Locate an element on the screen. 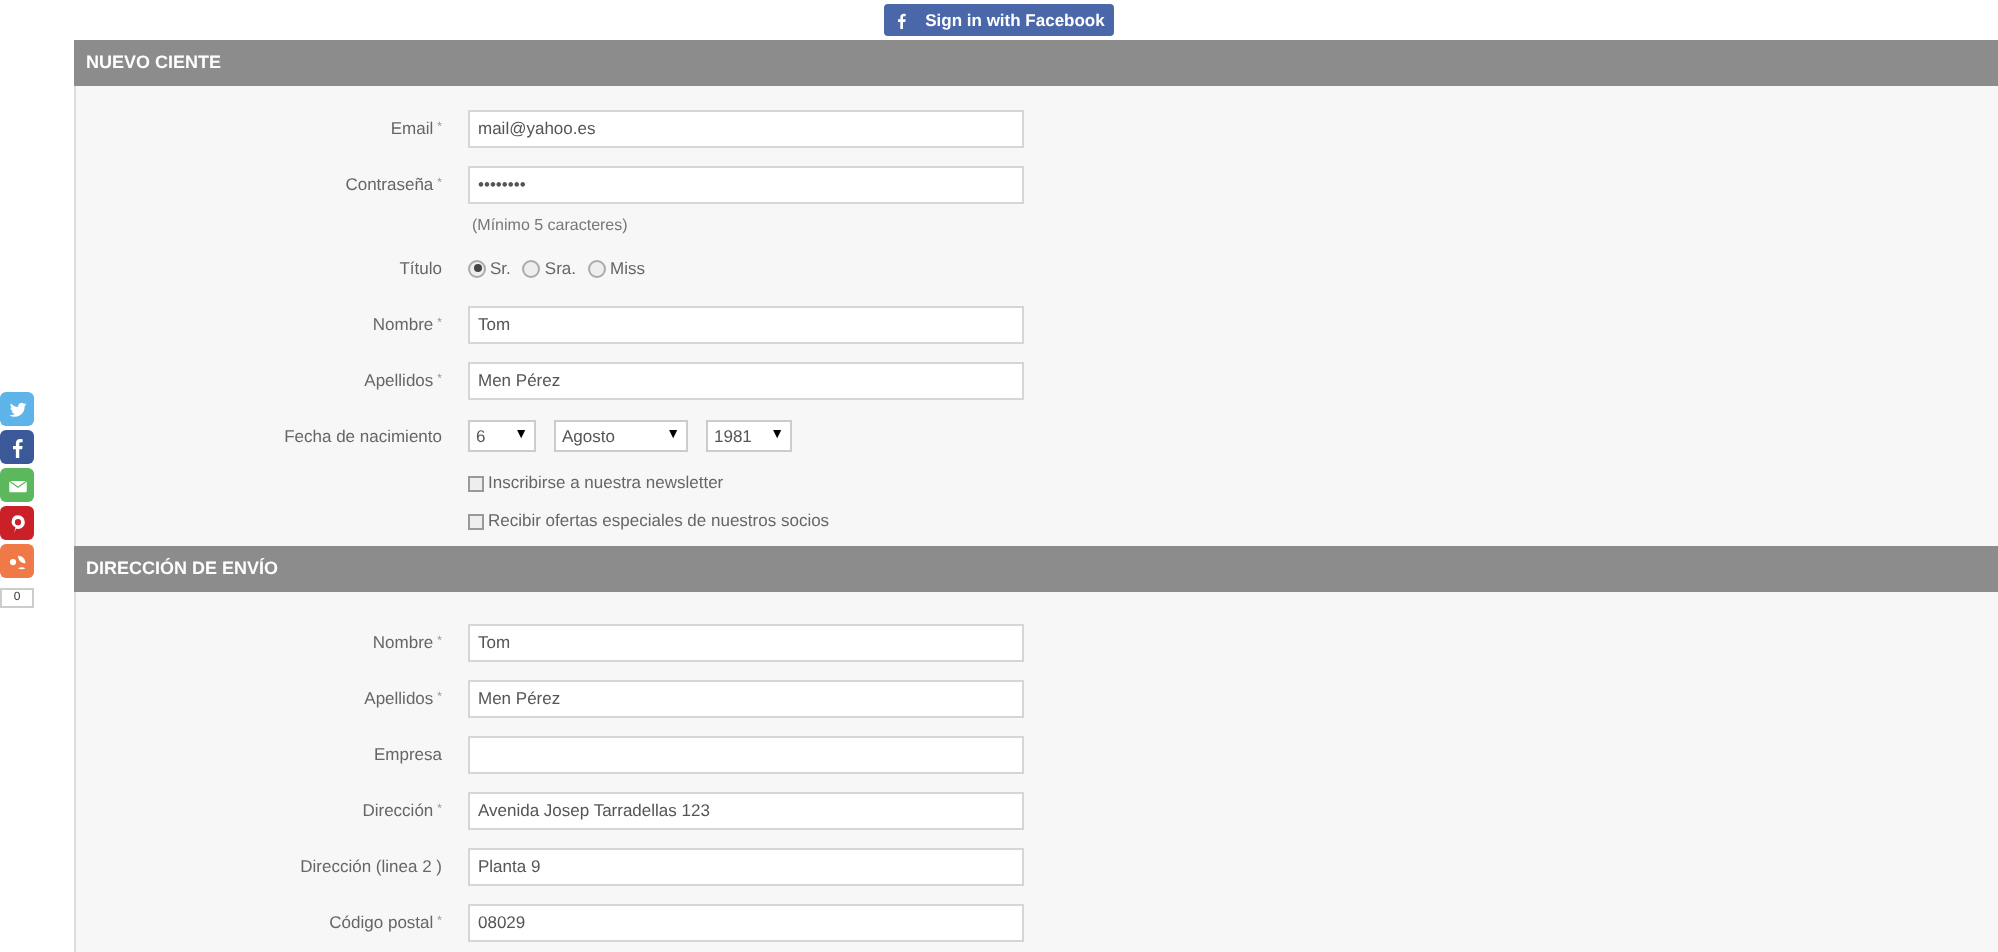 The image size is (1998, 952). text-field: 08029 is located at coordinates (746, 922).